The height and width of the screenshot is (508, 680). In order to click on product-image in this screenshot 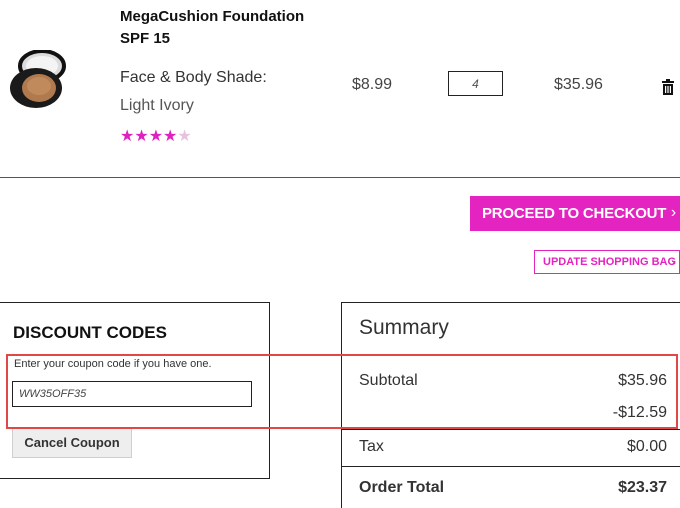, I will do `click(39, 79)`.